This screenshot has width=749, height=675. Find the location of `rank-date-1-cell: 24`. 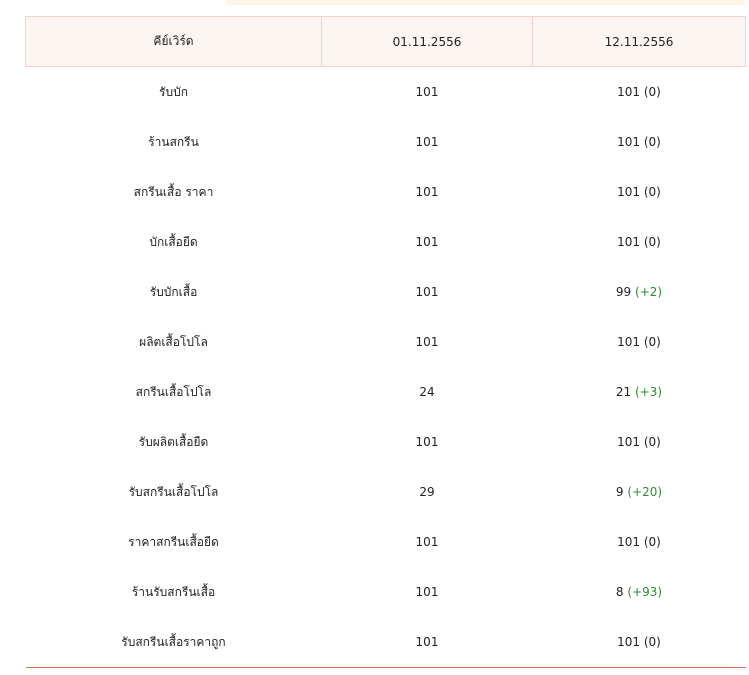

rank-date-1-cell: 24 is located at coordinates (427, 392).